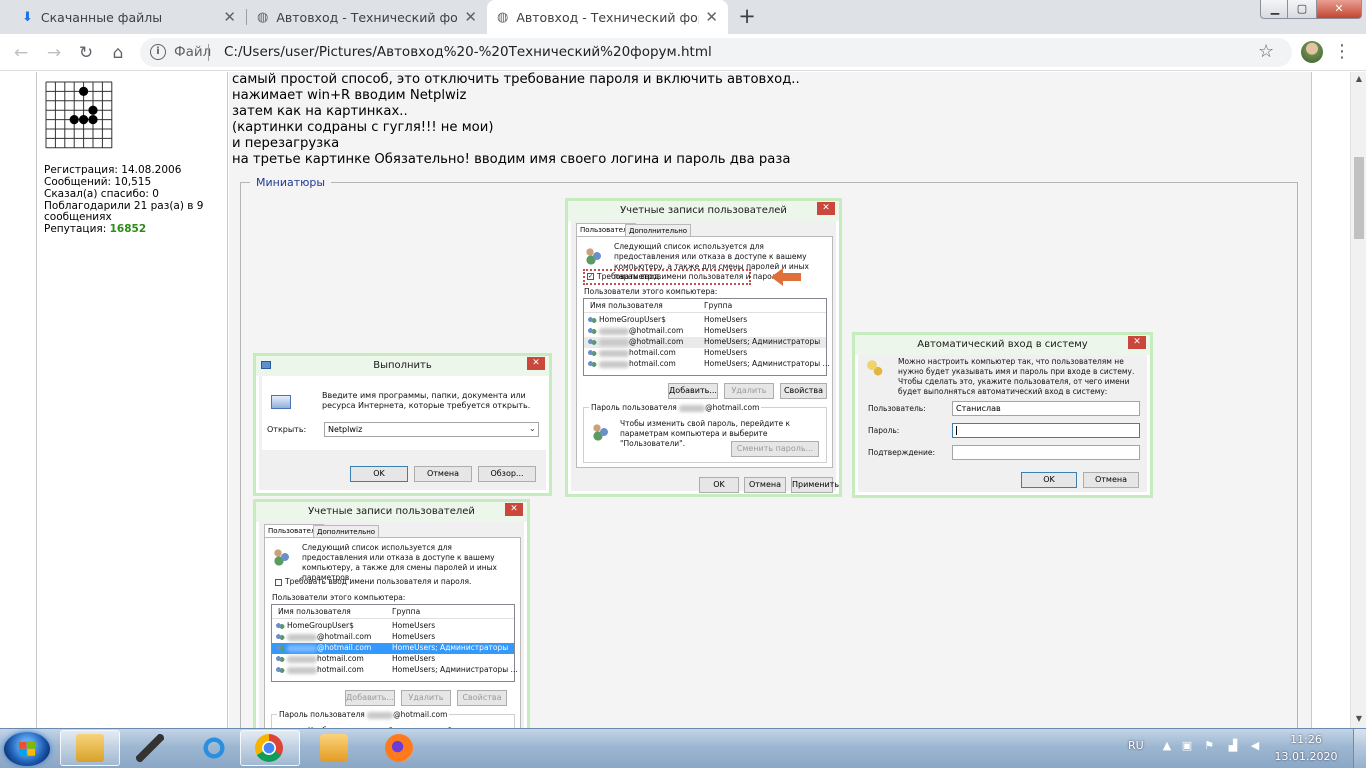 The image size is (1366, 768). Describe the element at coordinates (1312, 52) in the screenshot. I see `profile-avatar` at that location.